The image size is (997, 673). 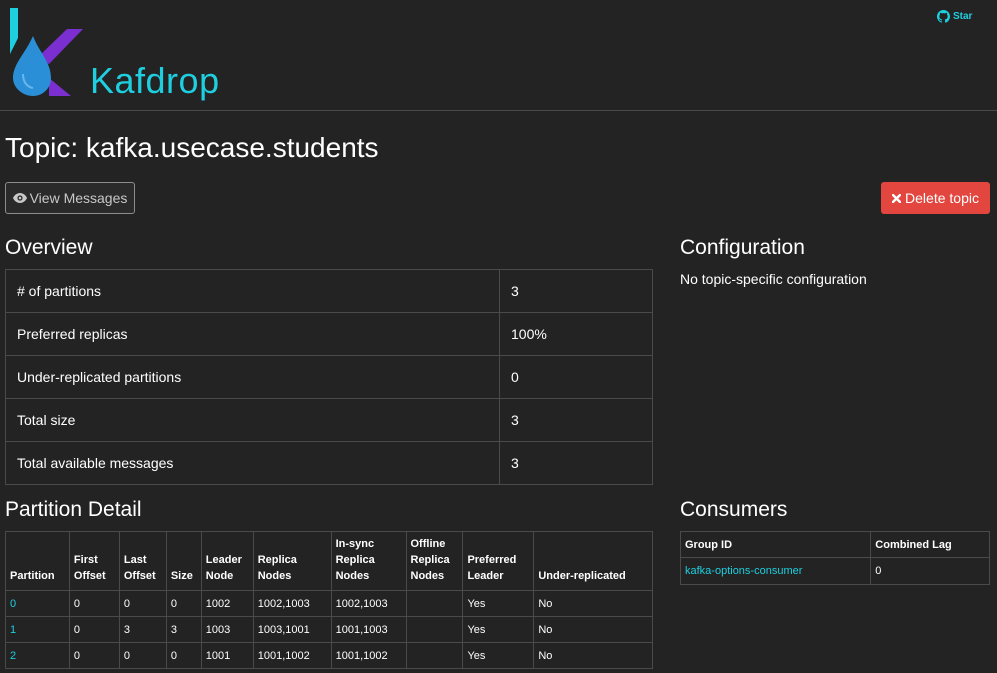 I want to click on table-row: 1 0 3 3 1003 1003,1001 1001,1003 Yes No, so click(x=329, y=629).